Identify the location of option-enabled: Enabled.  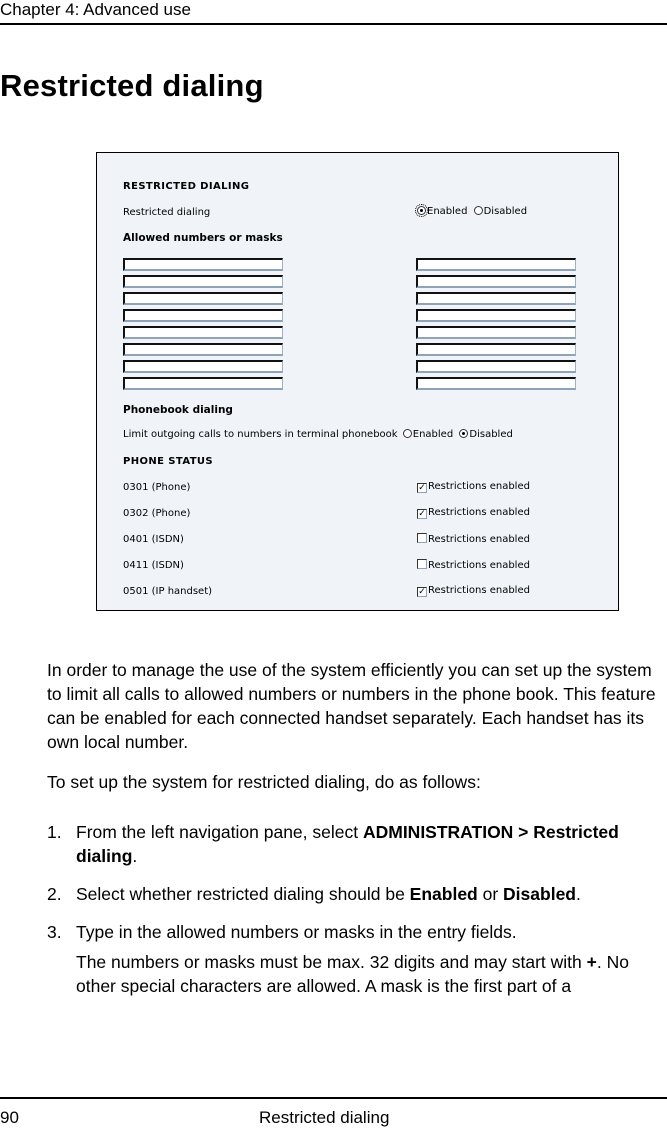
(443, 894).